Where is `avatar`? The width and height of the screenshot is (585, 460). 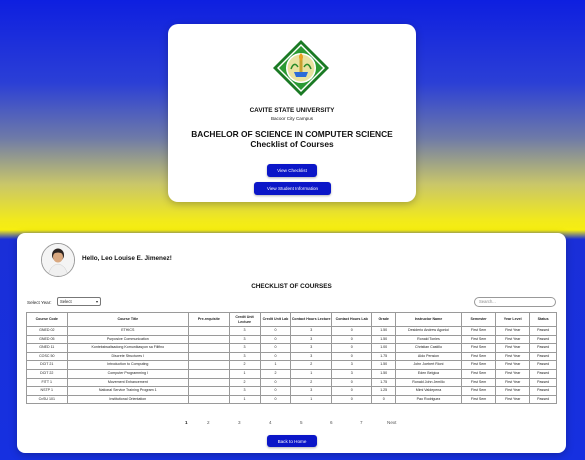 avatar is located at coordinates (58, 260).